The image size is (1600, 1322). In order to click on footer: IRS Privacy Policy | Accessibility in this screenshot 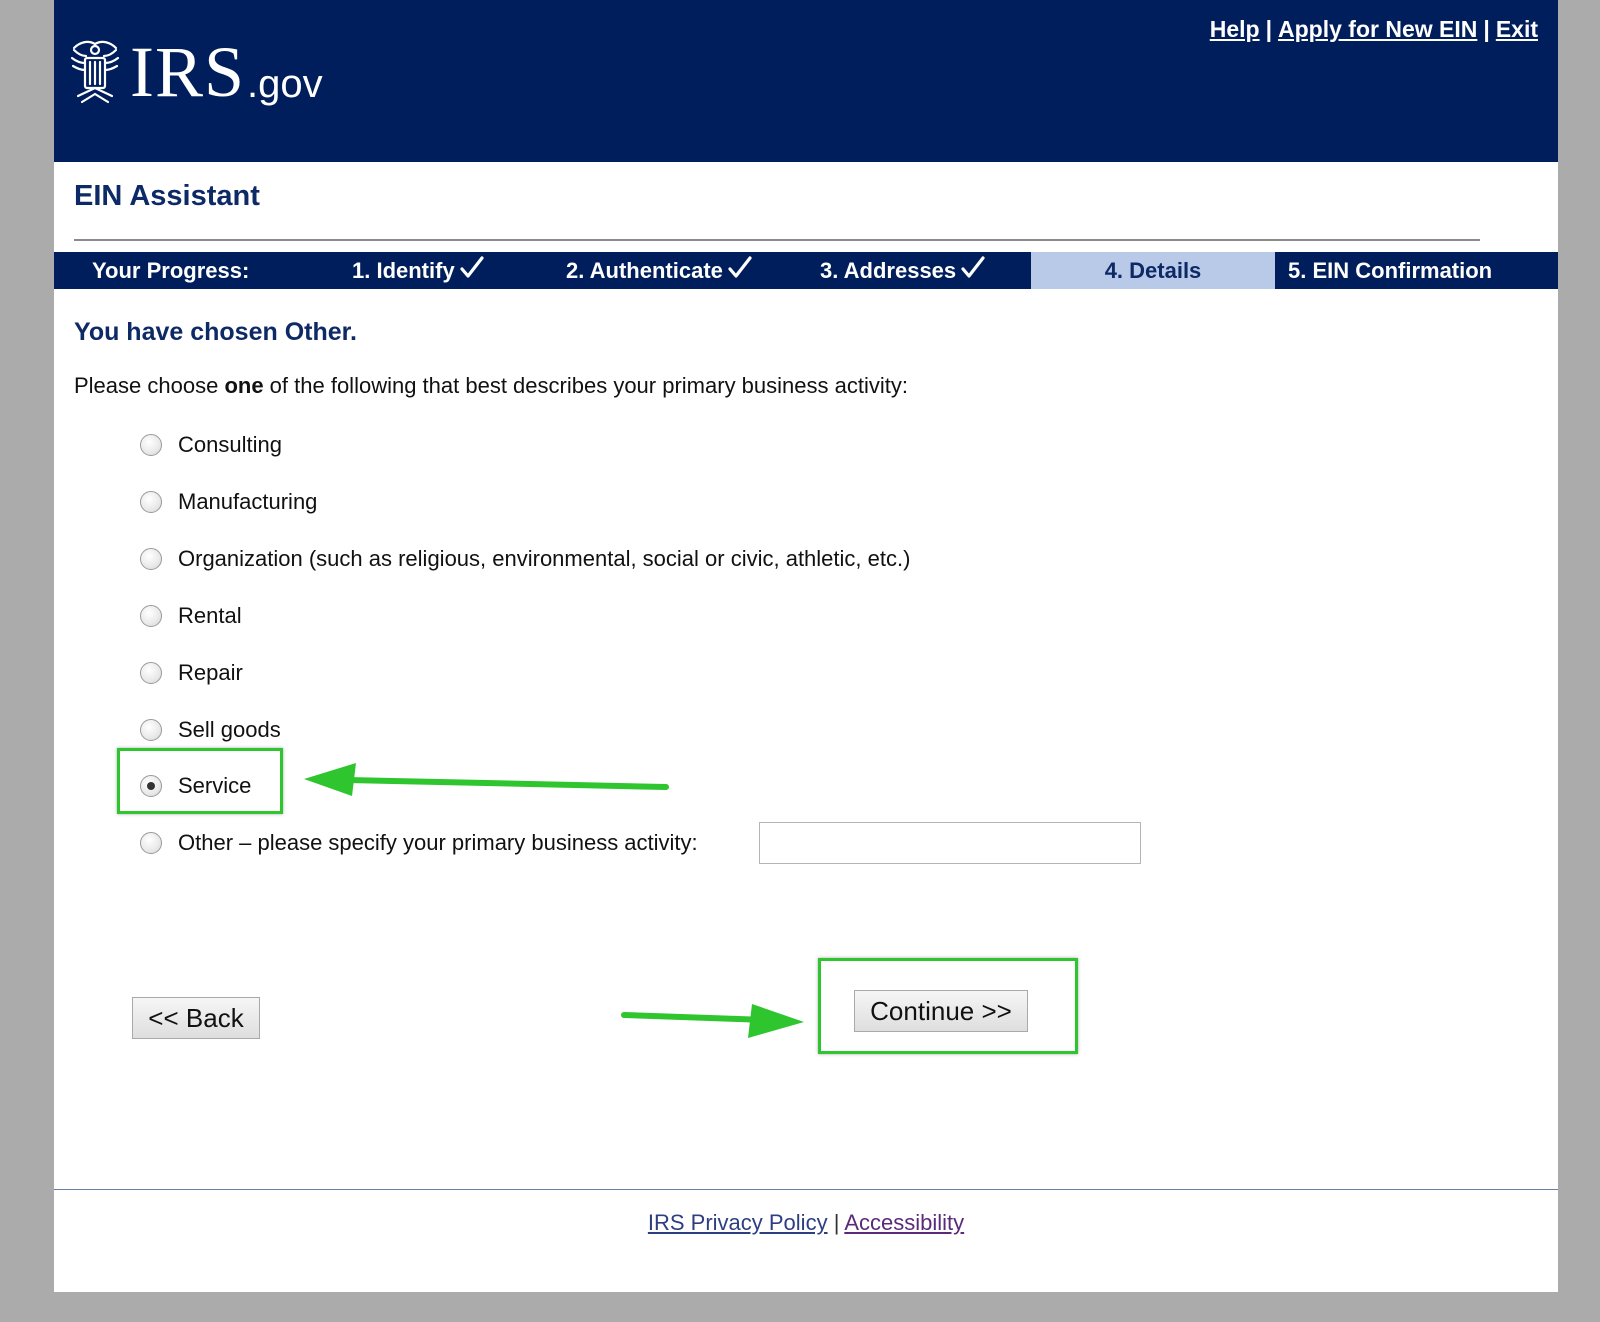, I will do `click(806, 1223)`.